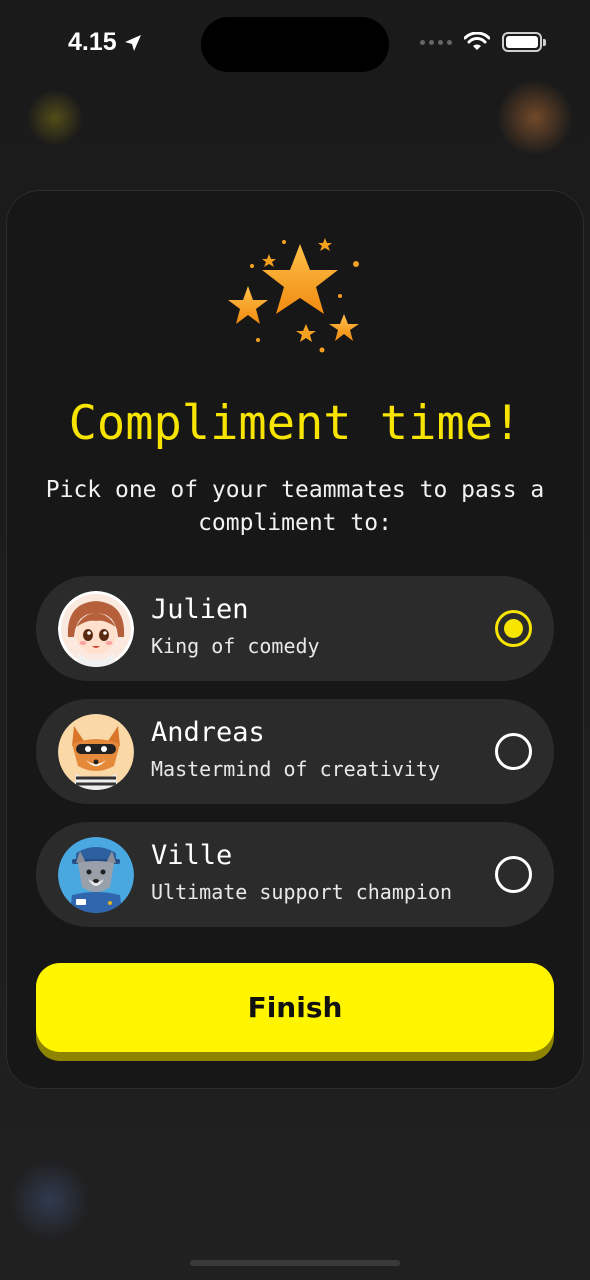  I want to click on finish-button-shadow: Finish, so click(295, 1012).